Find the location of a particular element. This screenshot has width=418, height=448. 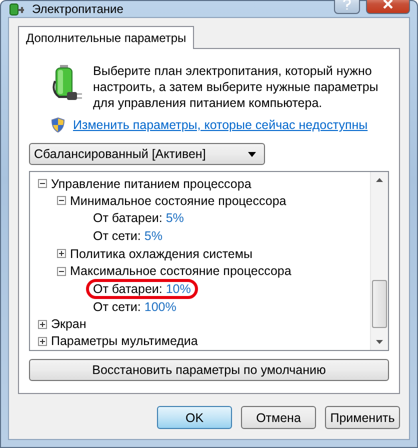

scroll-thumb is located at coordinates (379, 304).